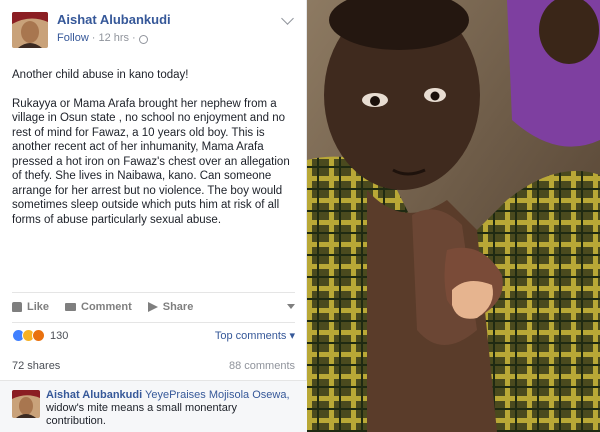  Describe the element at coordinates (100, 75) in the screenshot. I see `post-headline: Another child abuse in kano today!` at that location.